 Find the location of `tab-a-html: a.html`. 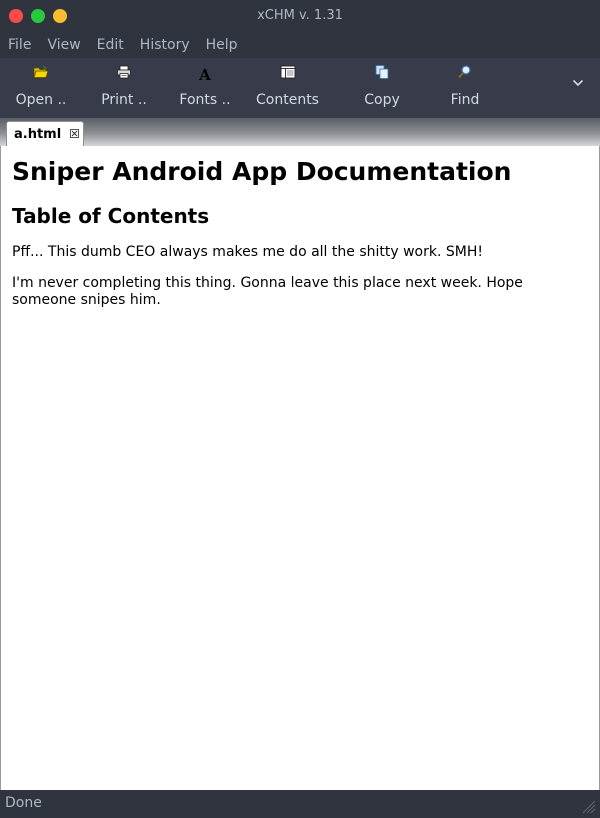

tab-a-html: a.html is located at coordinates (45, 133).